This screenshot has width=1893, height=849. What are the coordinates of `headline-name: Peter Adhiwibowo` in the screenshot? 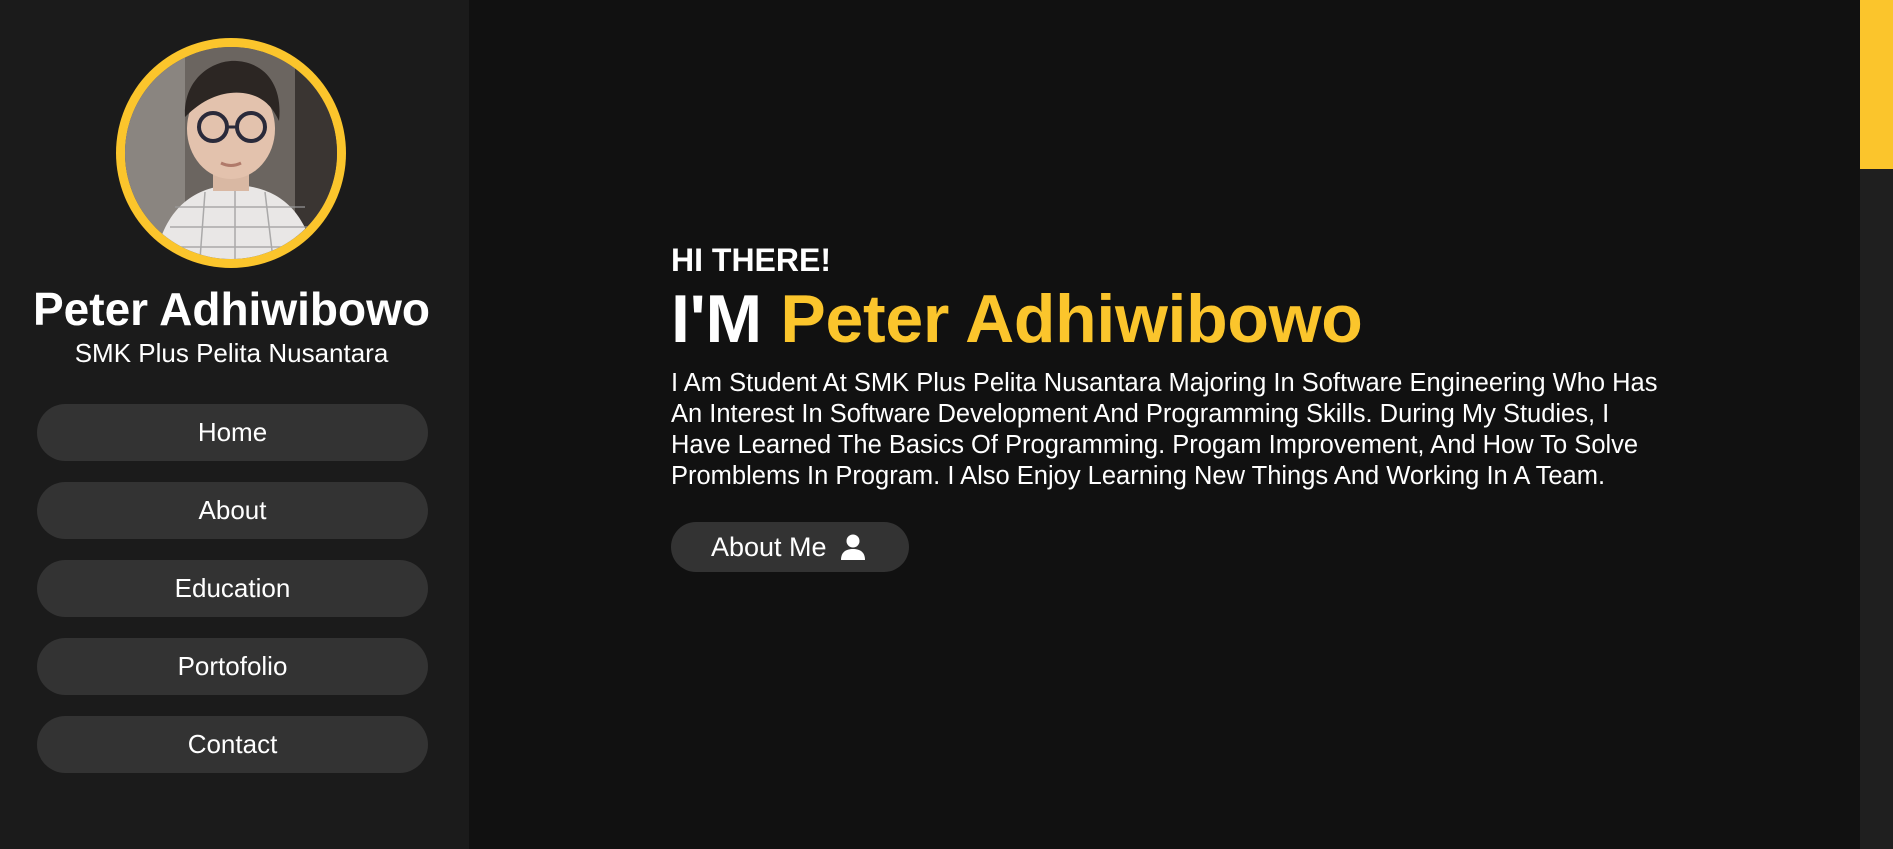 It's located at (1071, 319).